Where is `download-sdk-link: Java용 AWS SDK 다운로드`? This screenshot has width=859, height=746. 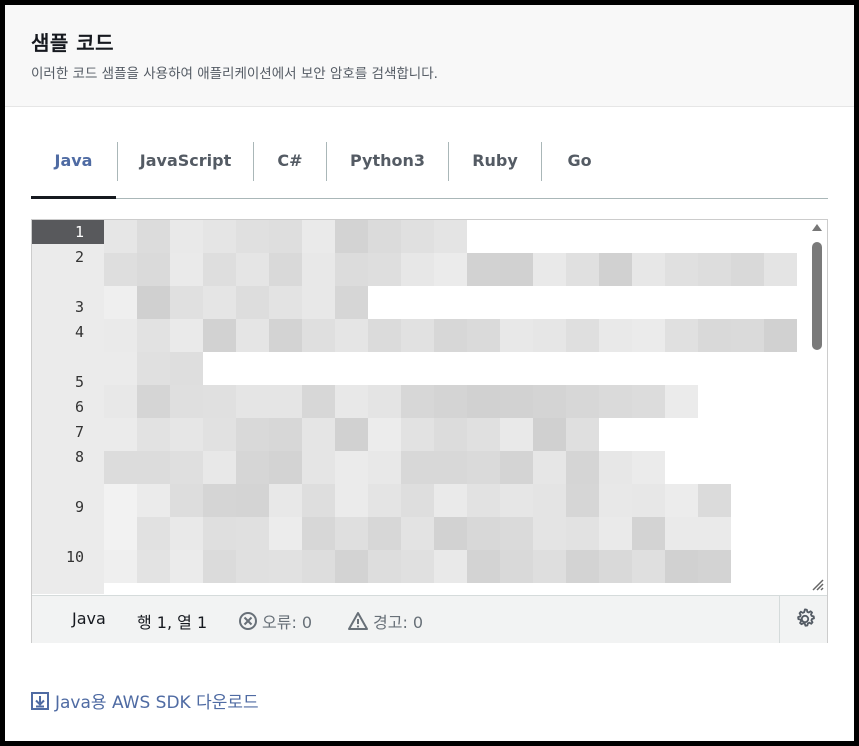 download-sdk-link: Java용 AWS SDK 다운로드 is located at coordinates (145, 700).